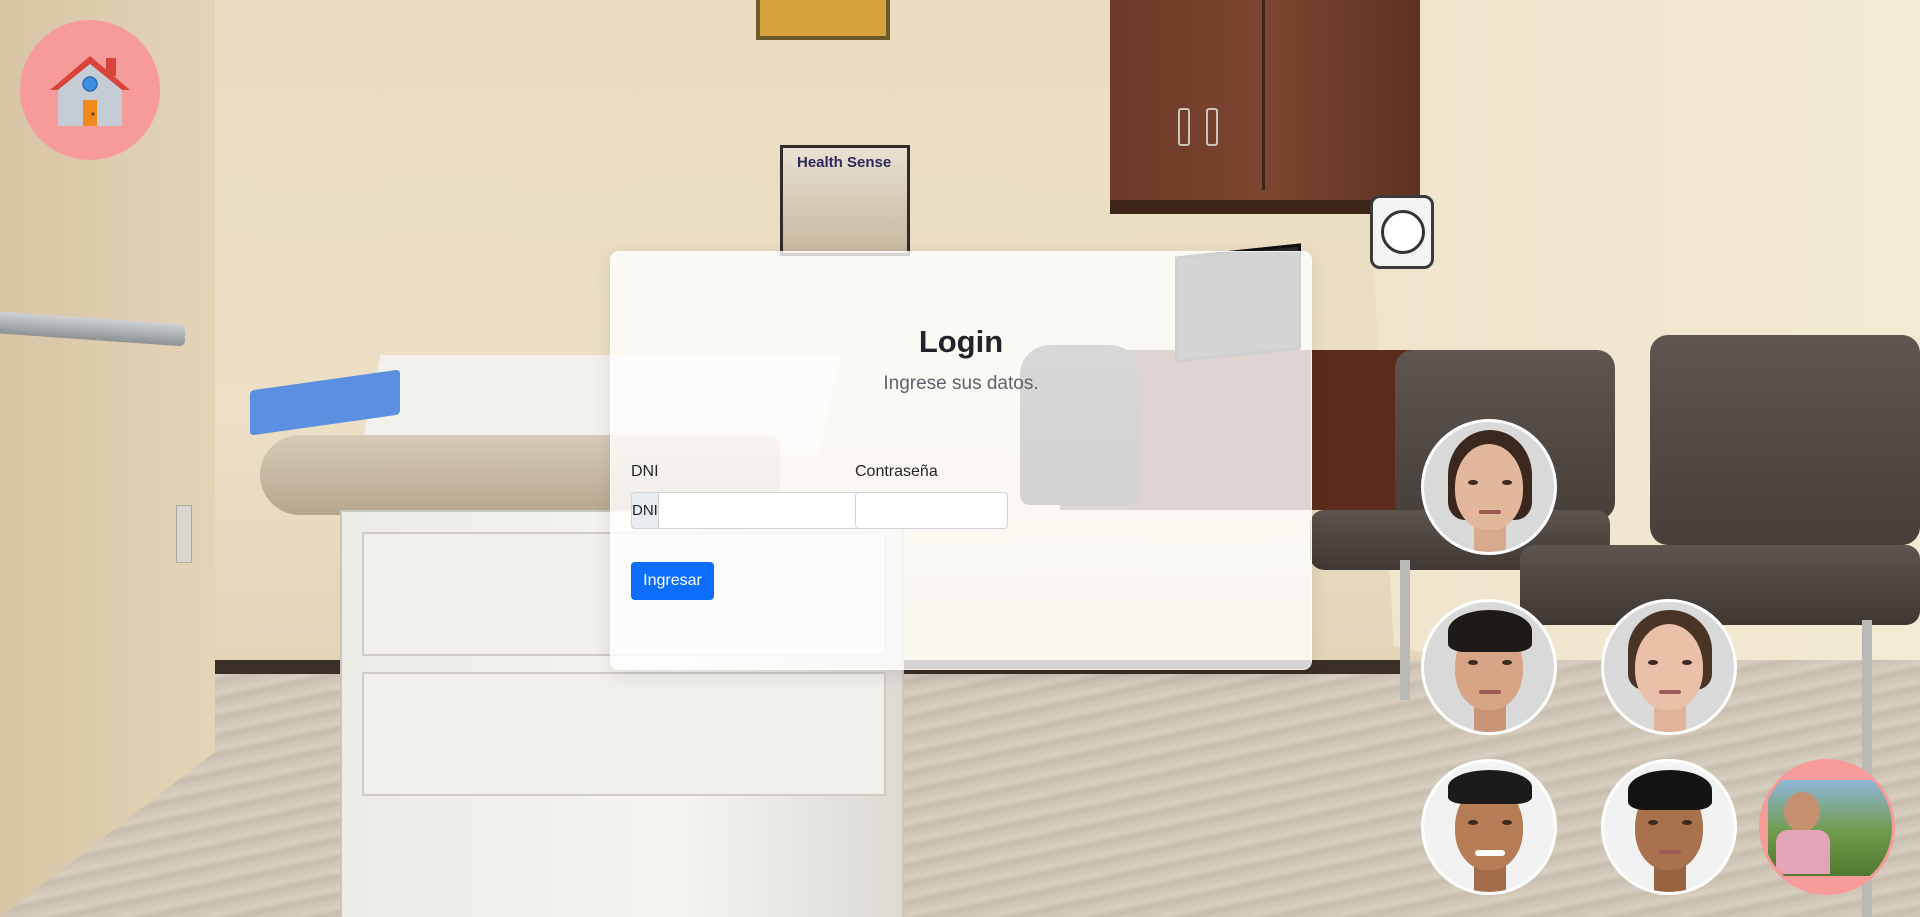  What do you see at coordinates (931, 510) in the screenshot?
I see `password-input` at bounding box center [931, 510].